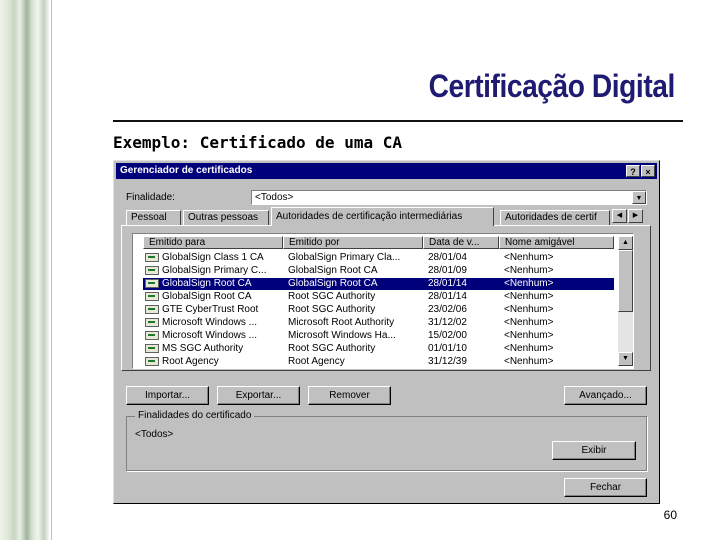 This screenshot has width=720, height=540. What do you see at coordinates (648, 171) in the screenshot?
I see `close-window-button: ×` at bounding box center [648, 171].